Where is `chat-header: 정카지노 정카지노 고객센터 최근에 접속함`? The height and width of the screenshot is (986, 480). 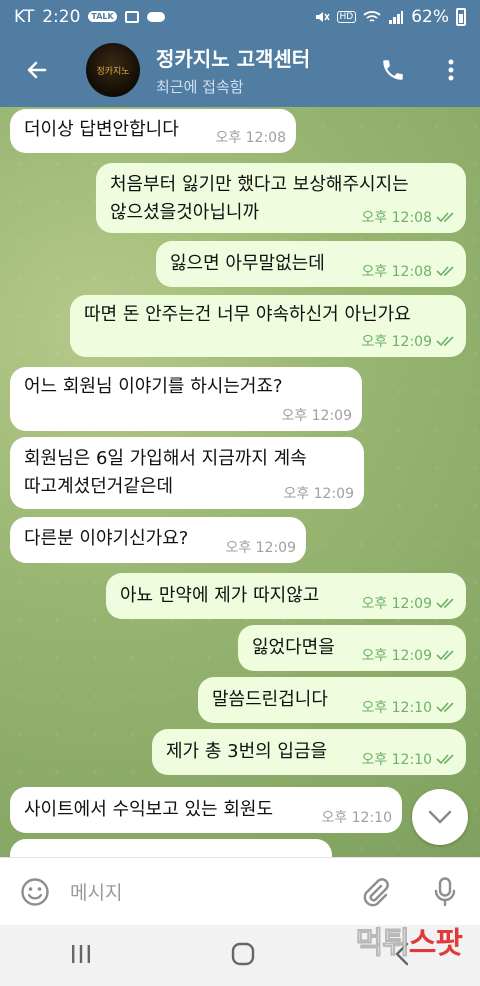 chat-header: 정카지노 정카지노 고객센터 최근에 접속함 is located at coordinates (240, 70).